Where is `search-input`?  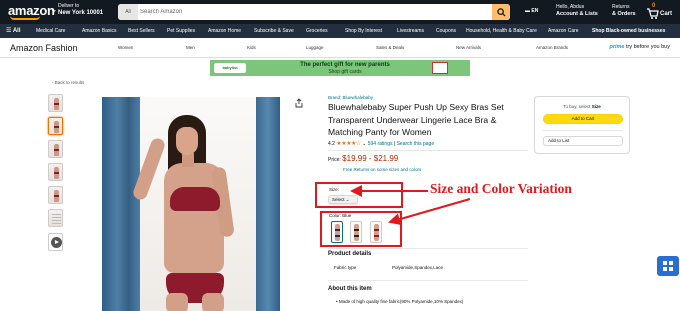 search-input is located at coordinates (315, 12).